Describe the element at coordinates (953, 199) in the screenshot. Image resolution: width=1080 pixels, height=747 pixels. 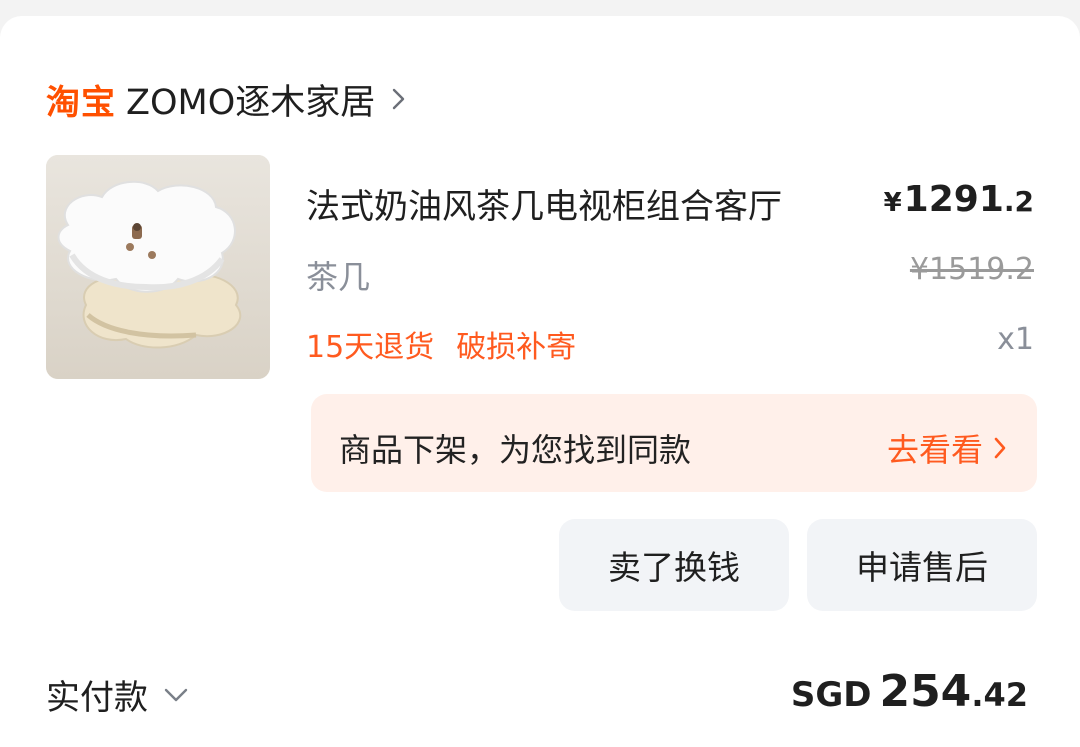
I see `price-integer: 1291` at that location.